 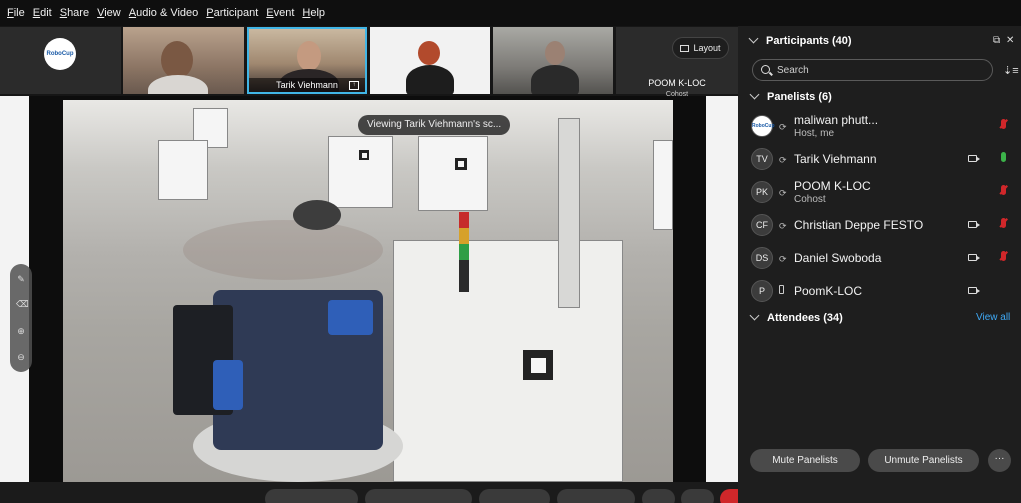 I want to click on share-control-button, so click(x=514, y=496).